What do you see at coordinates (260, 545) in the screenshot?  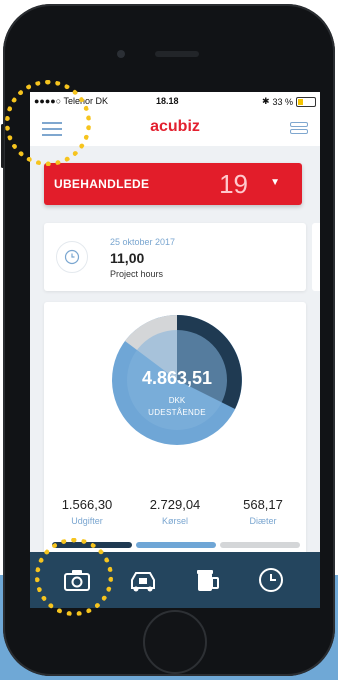 I see `segment-bar-allowances` at bounding box center [260, 545].